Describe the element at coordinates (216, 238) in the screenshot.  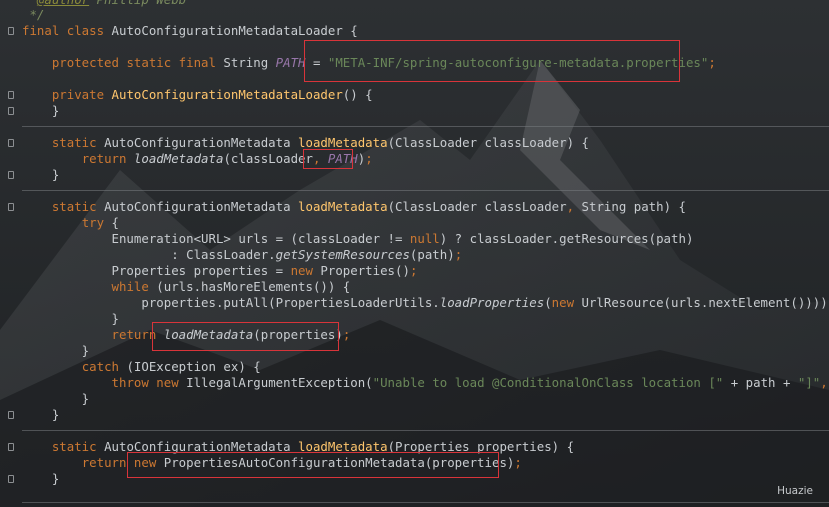
I see `code-token: Enumeration<URL> urls = (classLoader !=` at that location.